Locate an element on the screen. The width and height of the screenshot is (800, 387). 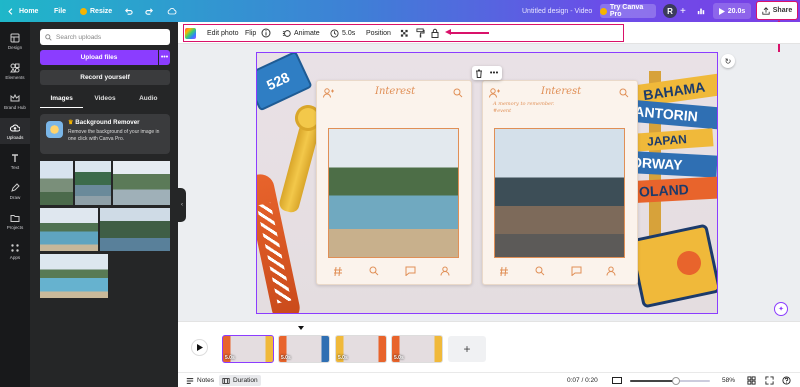
help-button is located at coordinates (786, 380).